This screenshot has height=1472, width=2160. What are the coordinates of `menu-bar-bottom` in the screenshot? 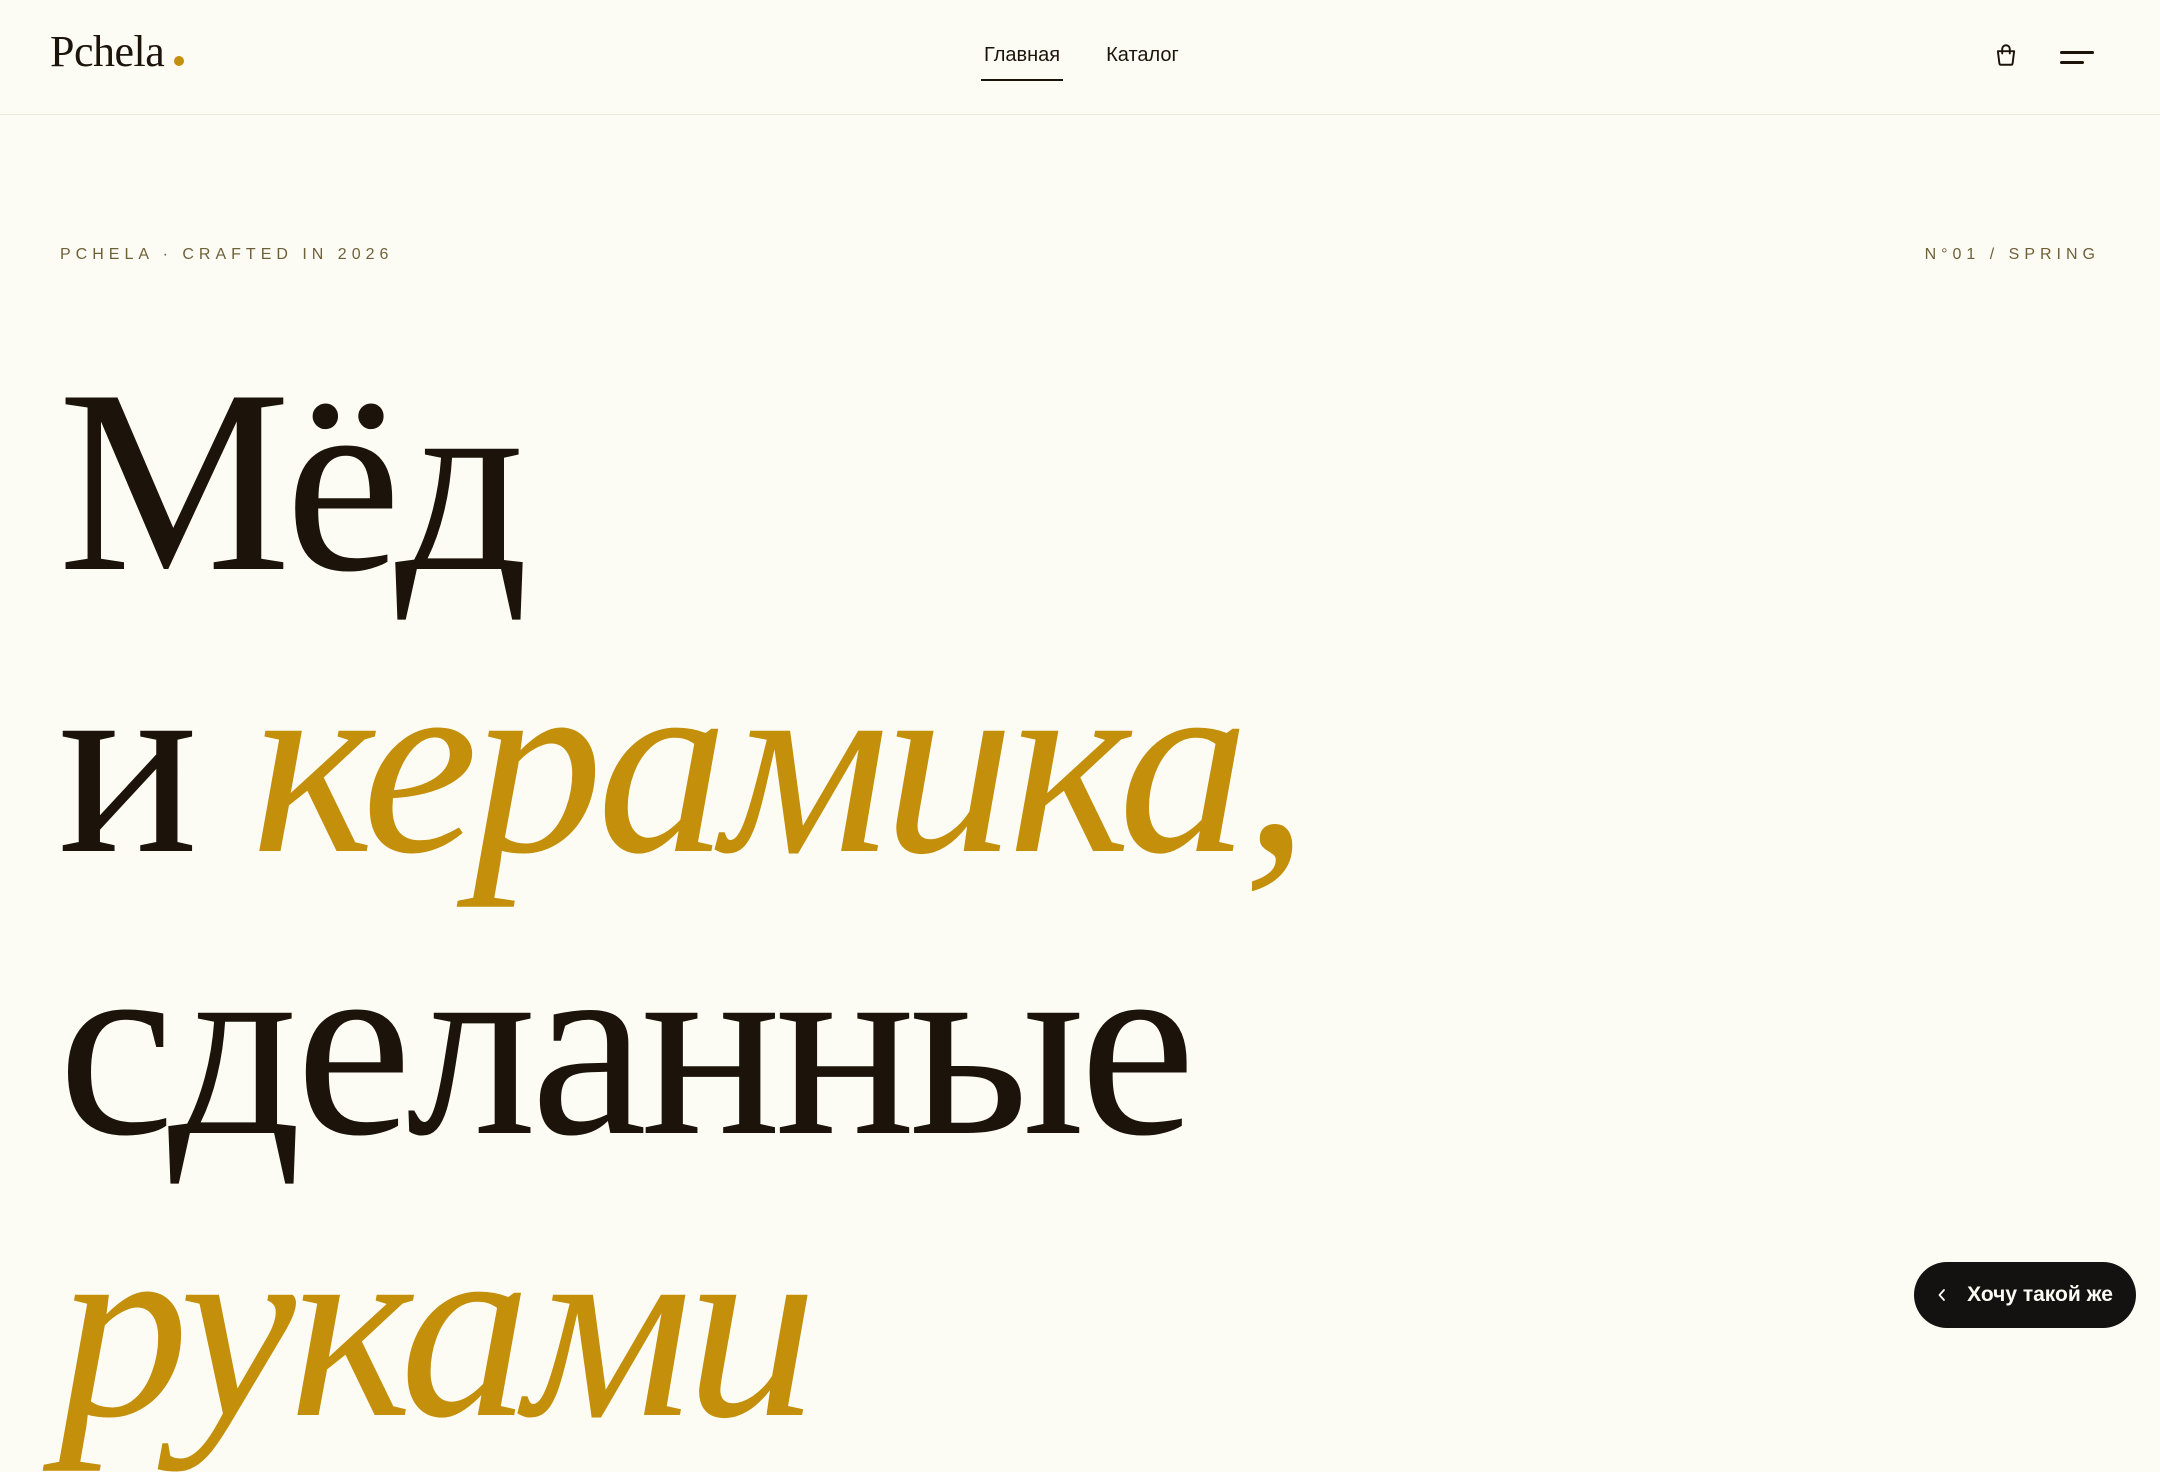 It's located at (2072, 62).